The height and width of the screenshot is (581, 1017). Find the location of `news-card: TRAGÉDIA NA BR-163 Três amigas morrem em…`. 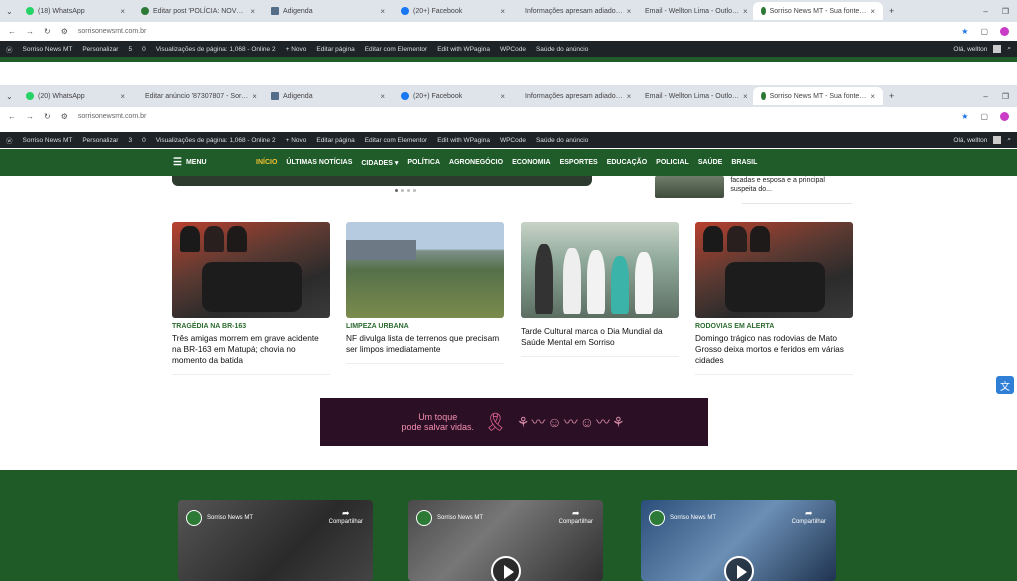

news-card: TRAGÉDIA NA BR-163 Três amigas morrem em… is located at coordinates (251, 298).